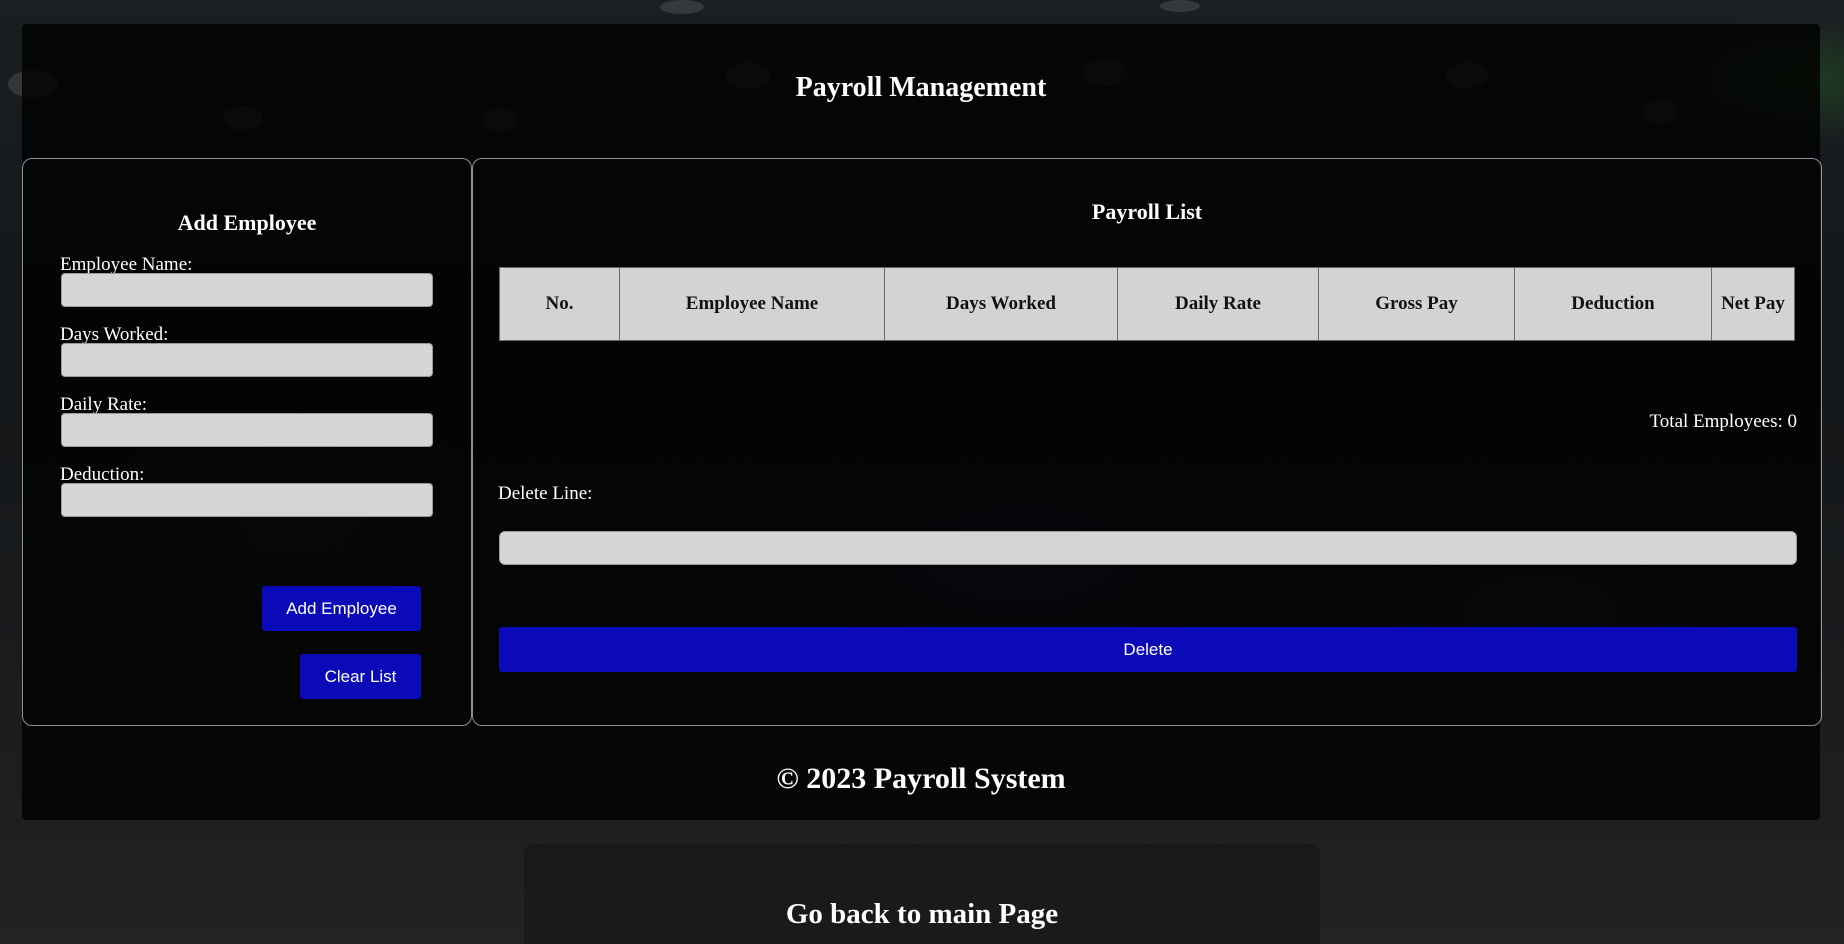 Image resolution: width=1844 pixels, height=944 pixels. What do you see at coordinates (247, 222) in the screenshot?
I see `add-employee-heading: Add Employee` at bounding box center [247, 222].